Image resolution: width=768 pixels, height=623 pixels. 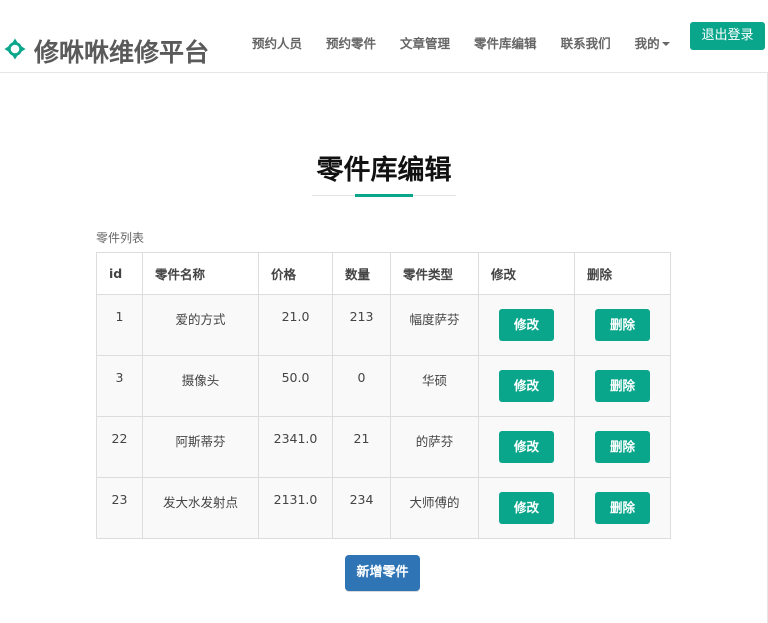 I want to click on cell-name: 摄像头, so click(x=200, y=386).